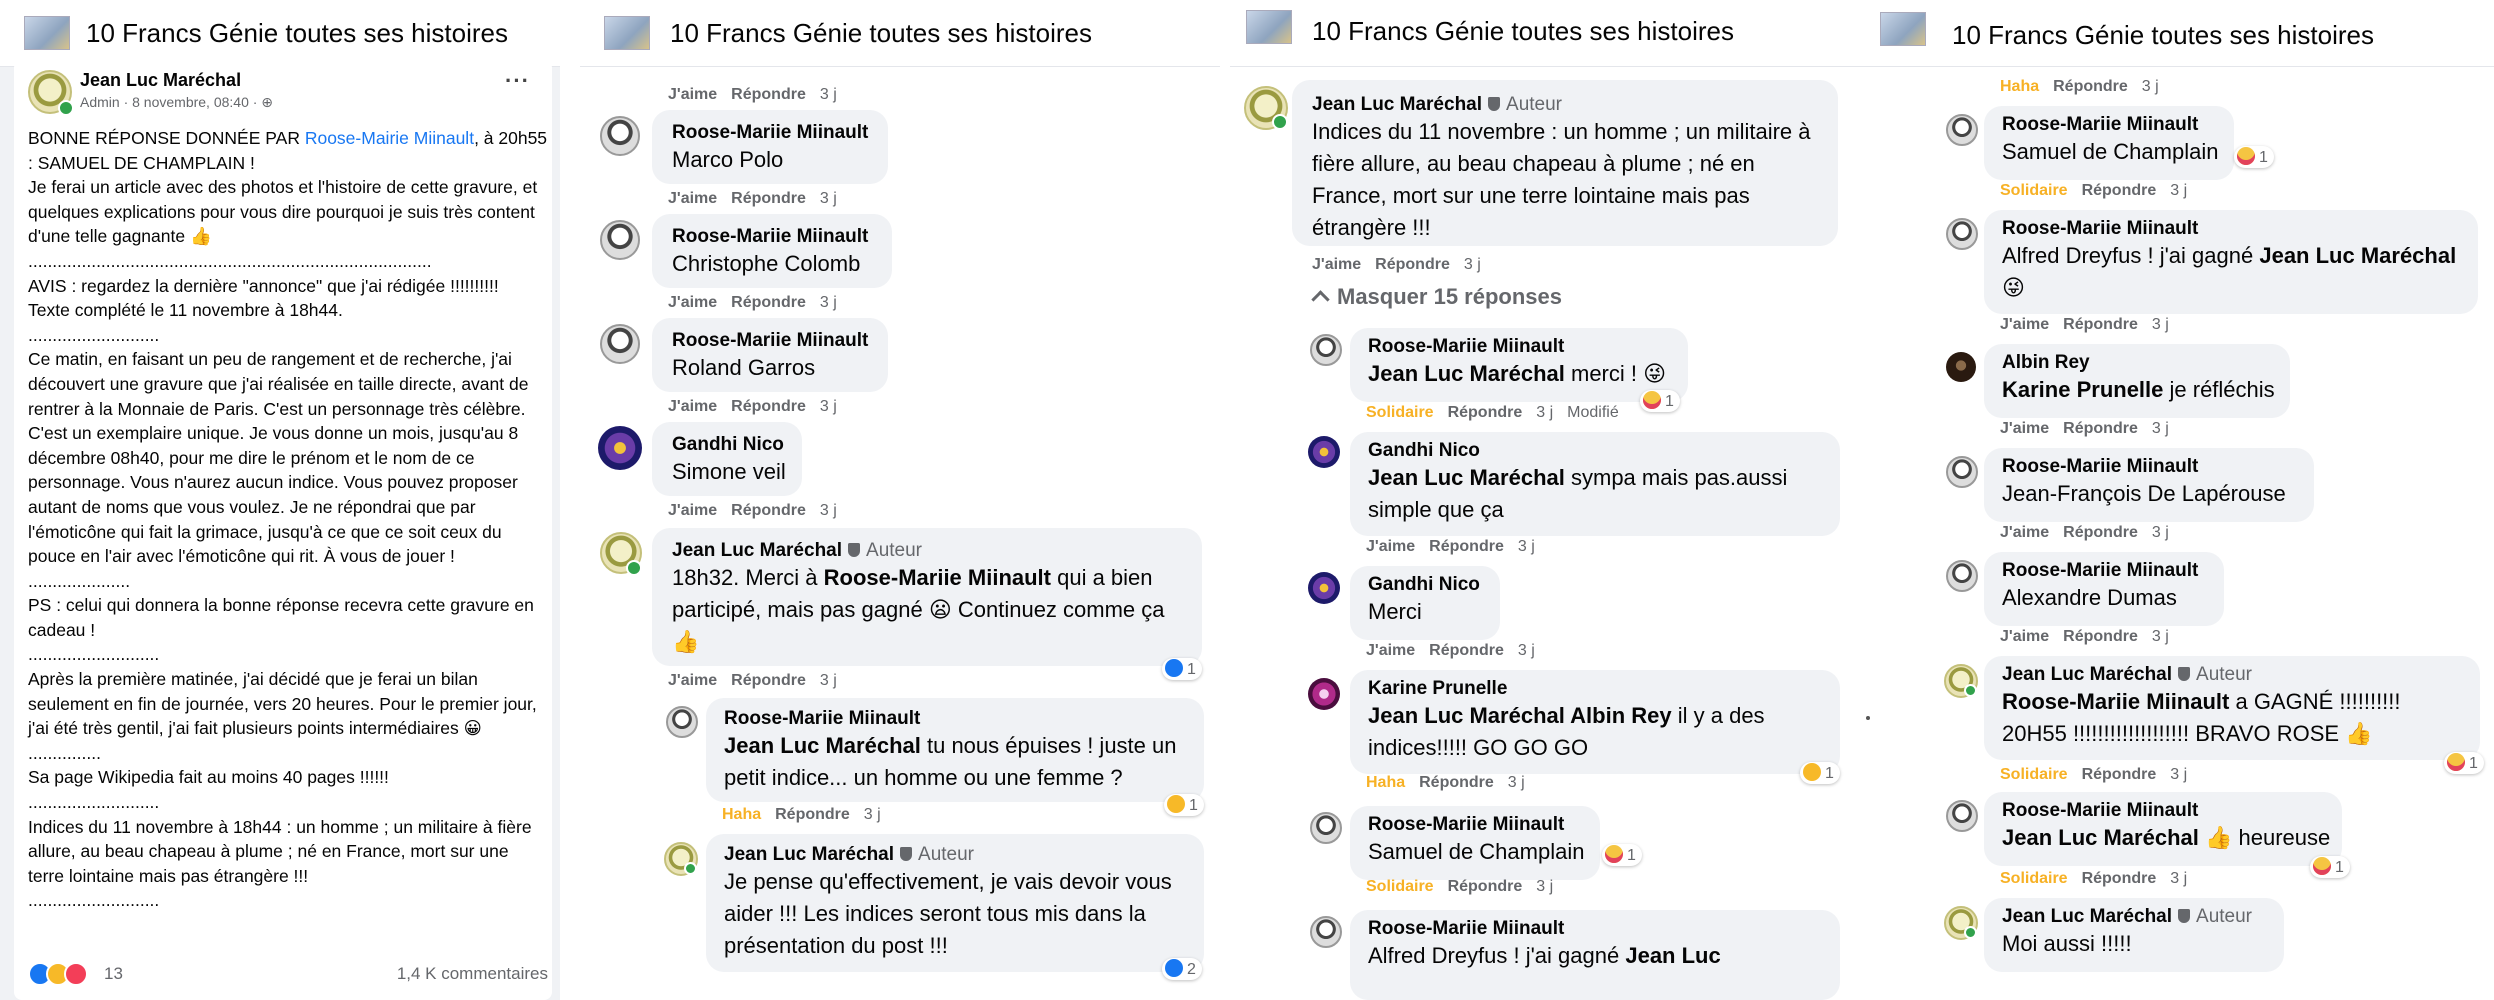 The height and width of the screenshot is (1000, 2494). I want to click on comment-author: Albin Rey, so click(2046, 363).